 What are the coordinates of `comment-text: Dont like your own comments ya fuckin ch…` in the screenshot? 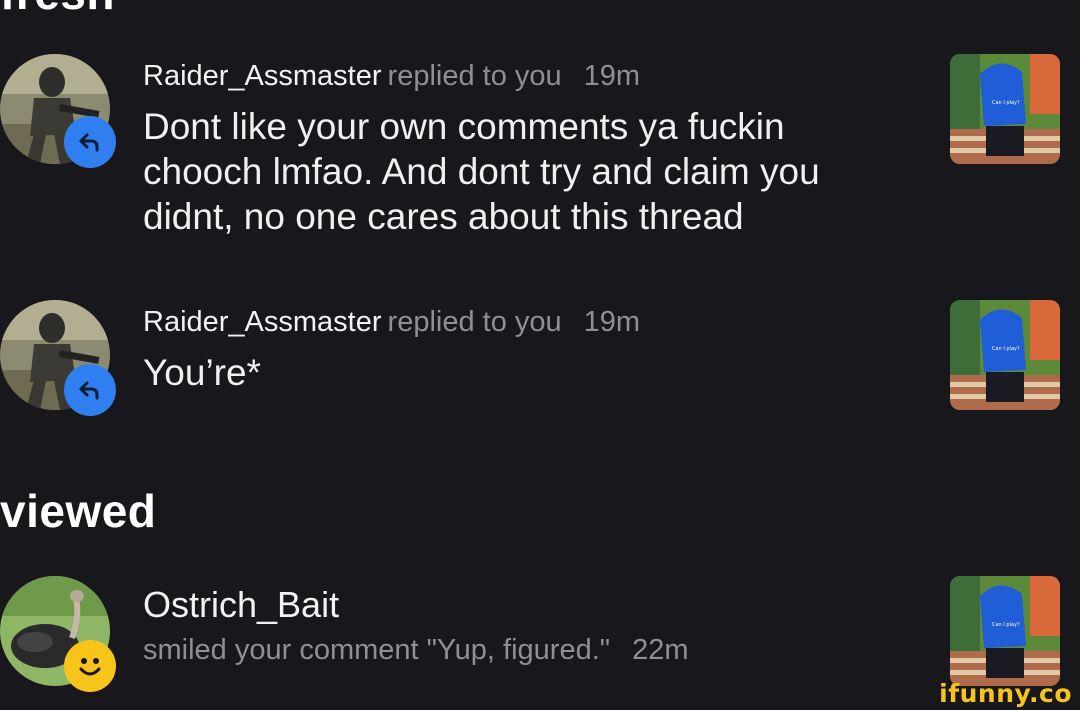 It's located at (481, 171).